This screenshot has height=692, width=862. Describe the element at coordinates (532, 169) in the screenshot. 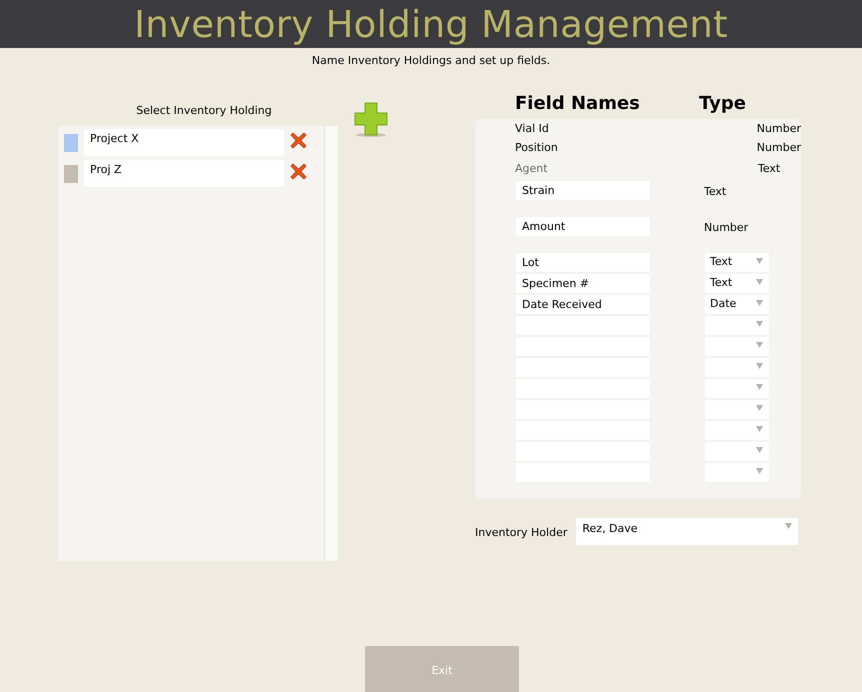

I see `field-name: Agent` at that location.